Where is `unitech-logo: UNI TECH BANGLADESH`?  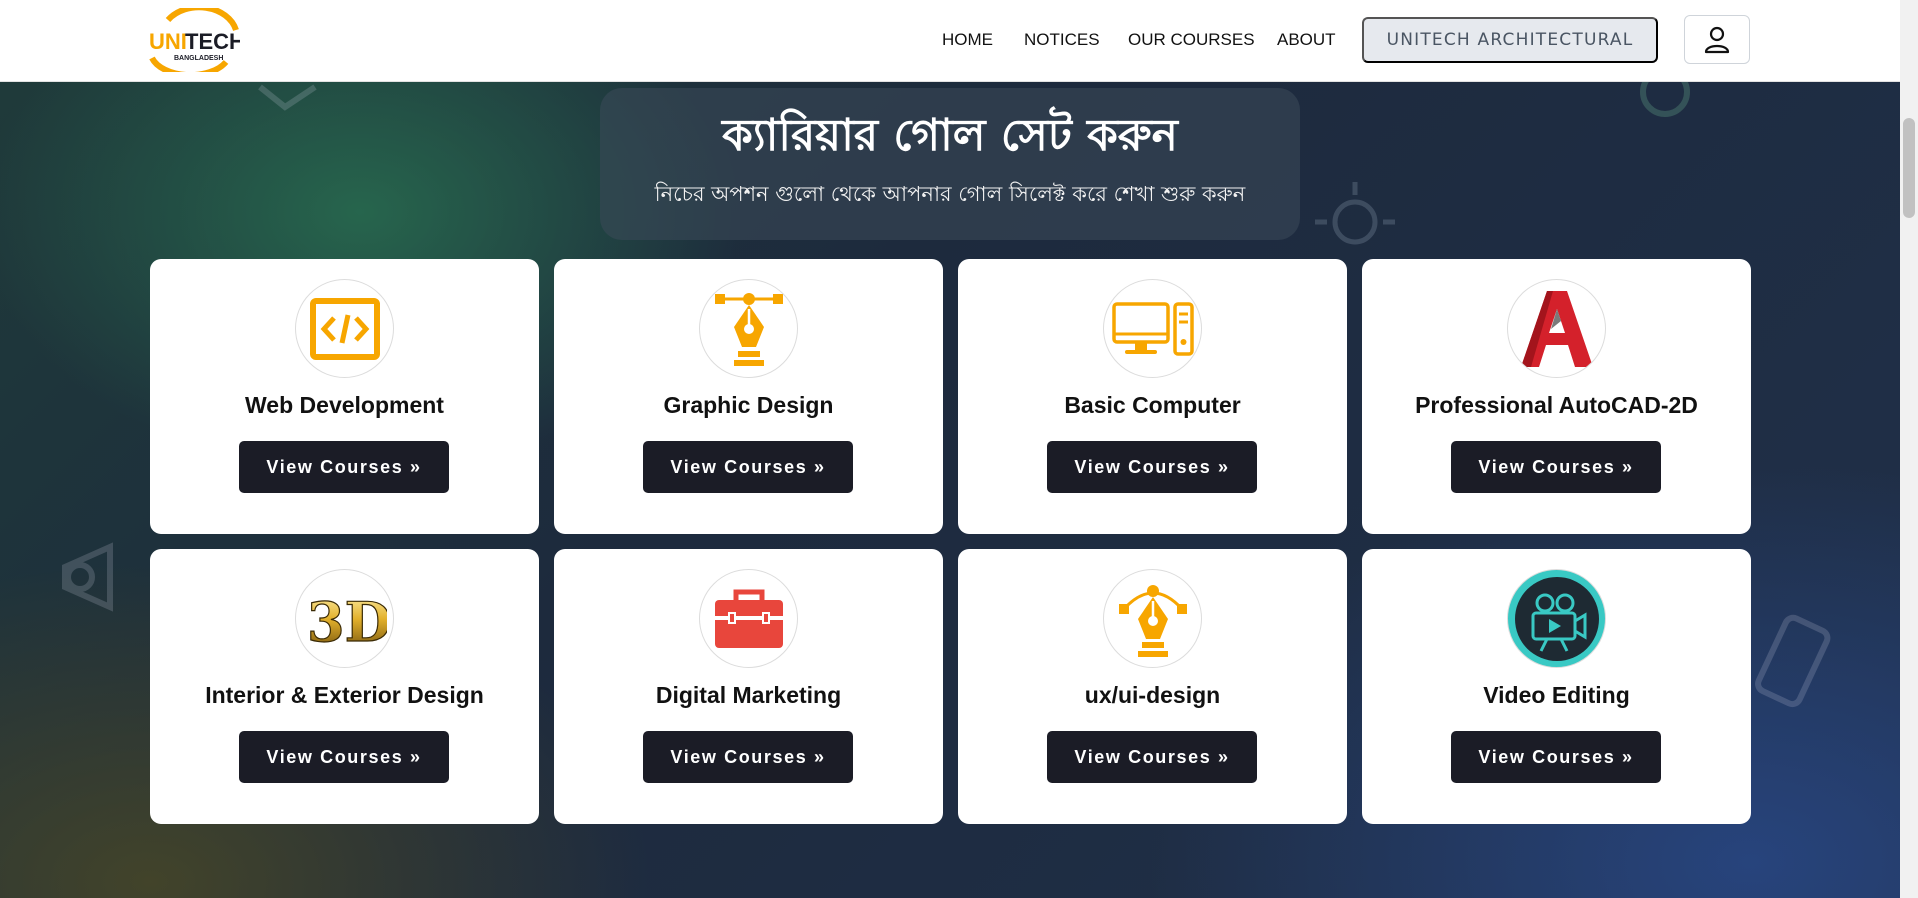
unitech-logo: UNI TECH BANGLADESH is located at coordinates (196, 41).